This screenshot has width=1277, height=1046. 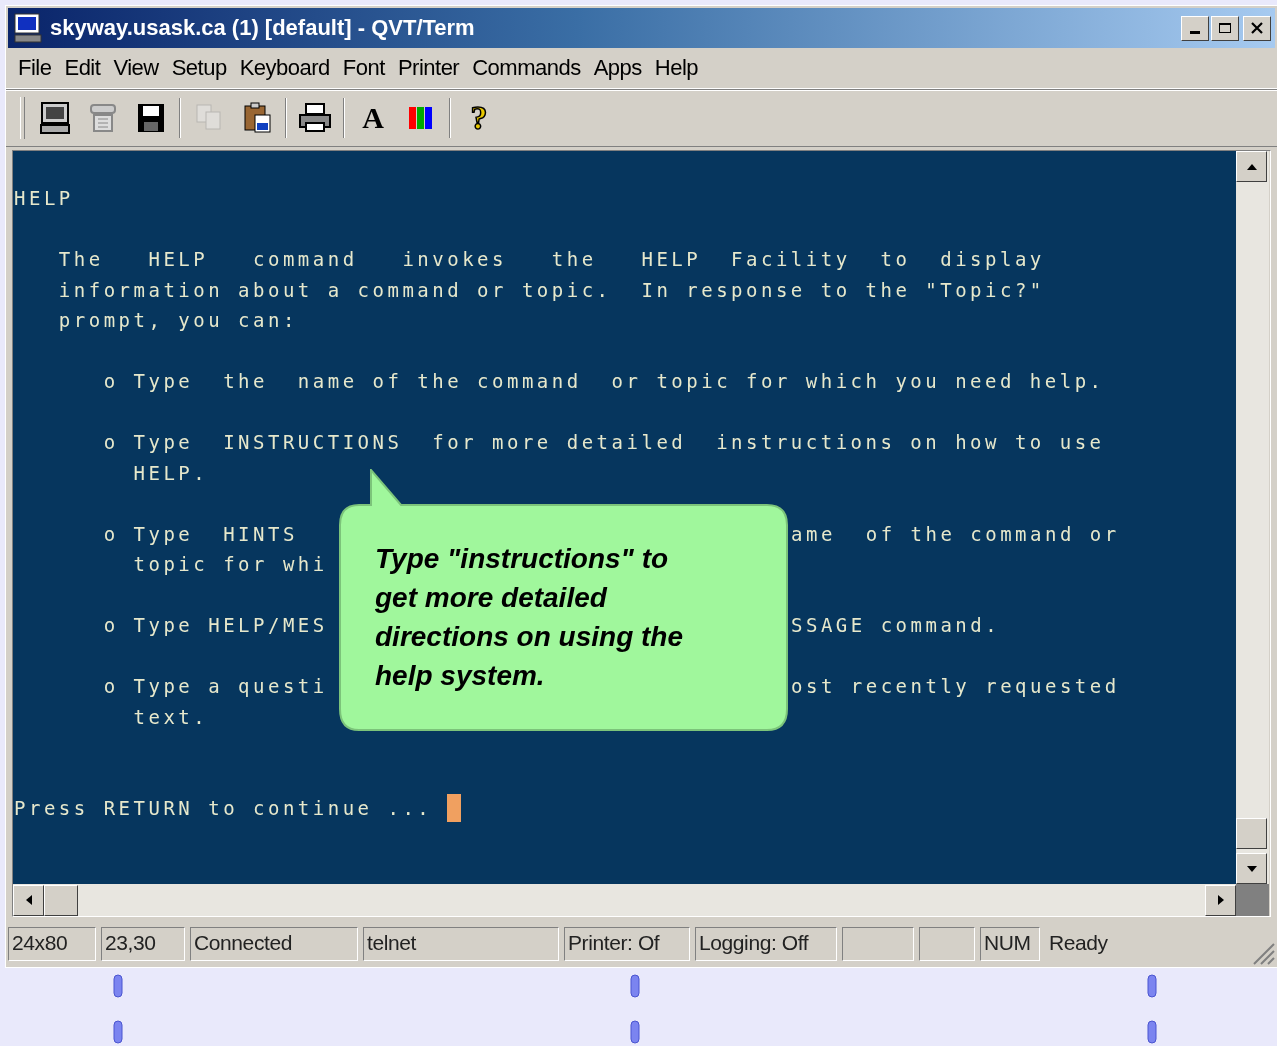 I want to click on terminal-text: ame of the command or, so click(x=955, y=534).